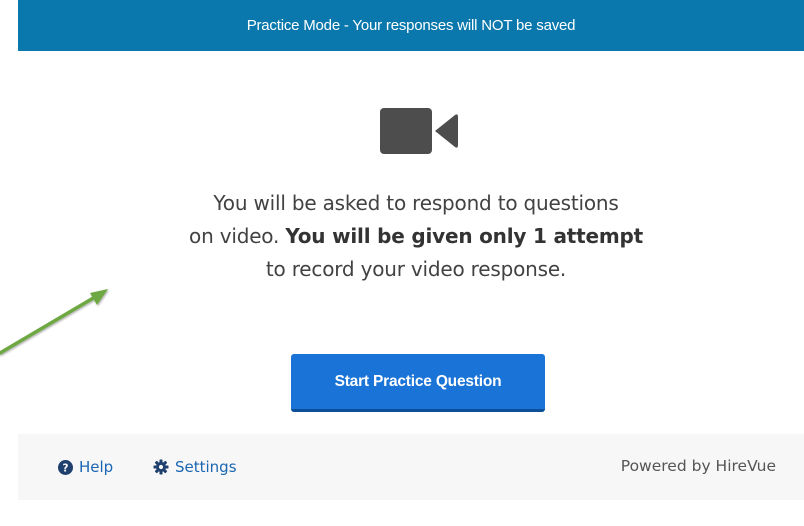 The width and height of the screenshot is (804, 526). I want to click on footer: ? Help Settings Powered by HireVue, so click(411, 467).